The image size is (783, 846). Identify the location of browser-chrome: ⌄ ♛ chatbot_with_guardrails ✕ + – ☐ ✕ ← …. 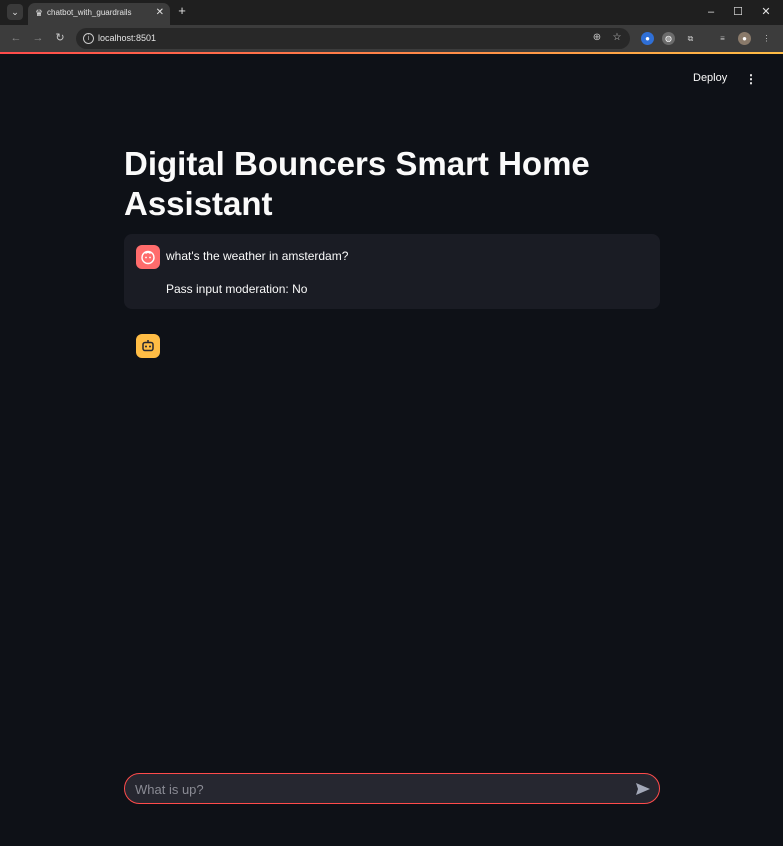
(391, 27).